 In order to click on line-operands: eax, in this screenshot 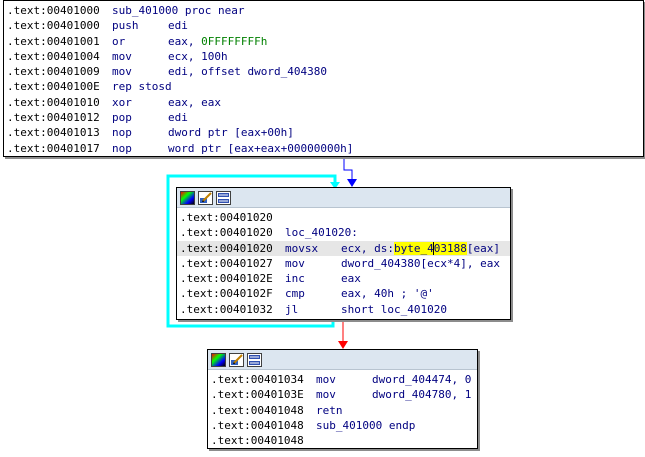, I will do `click(185, 41)`.